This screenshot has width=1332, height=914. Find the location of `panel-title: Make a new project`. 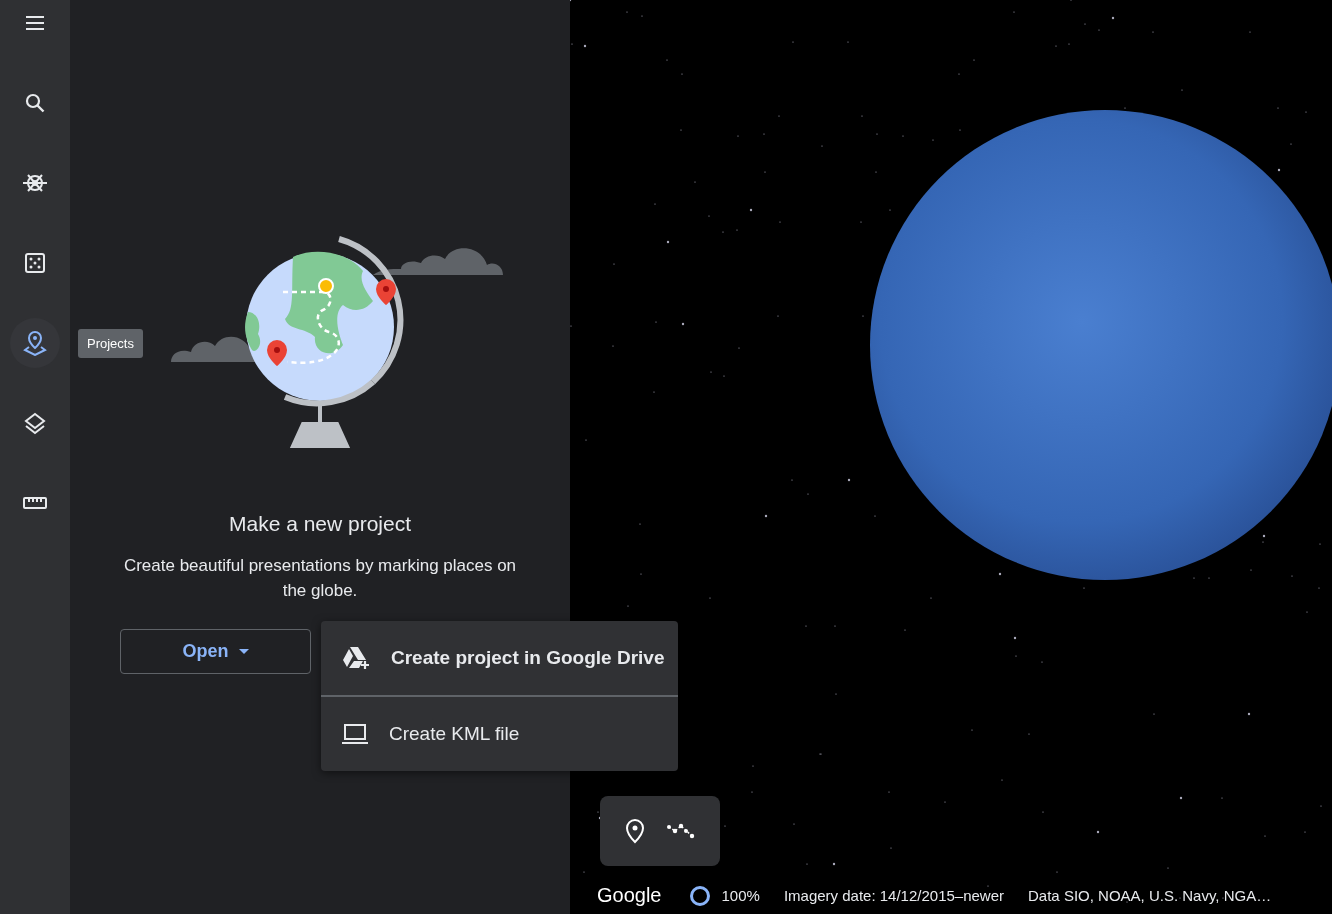

panel-title: Make a new project is located at coordinates (320, 524).